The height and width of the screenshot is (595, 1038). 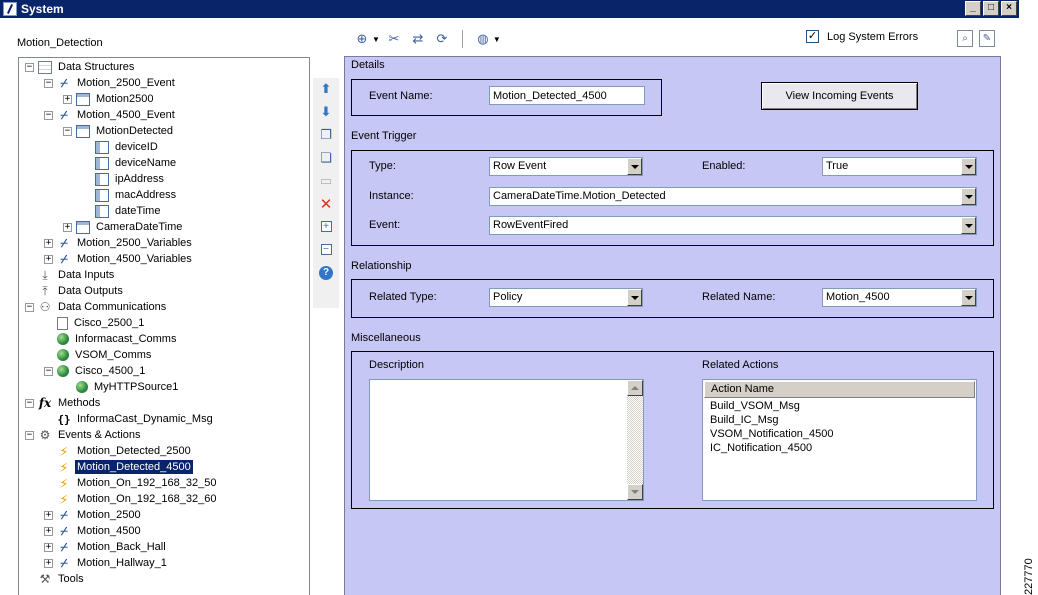 I want to click on close-button: ×, so click(x=1009, y=8).